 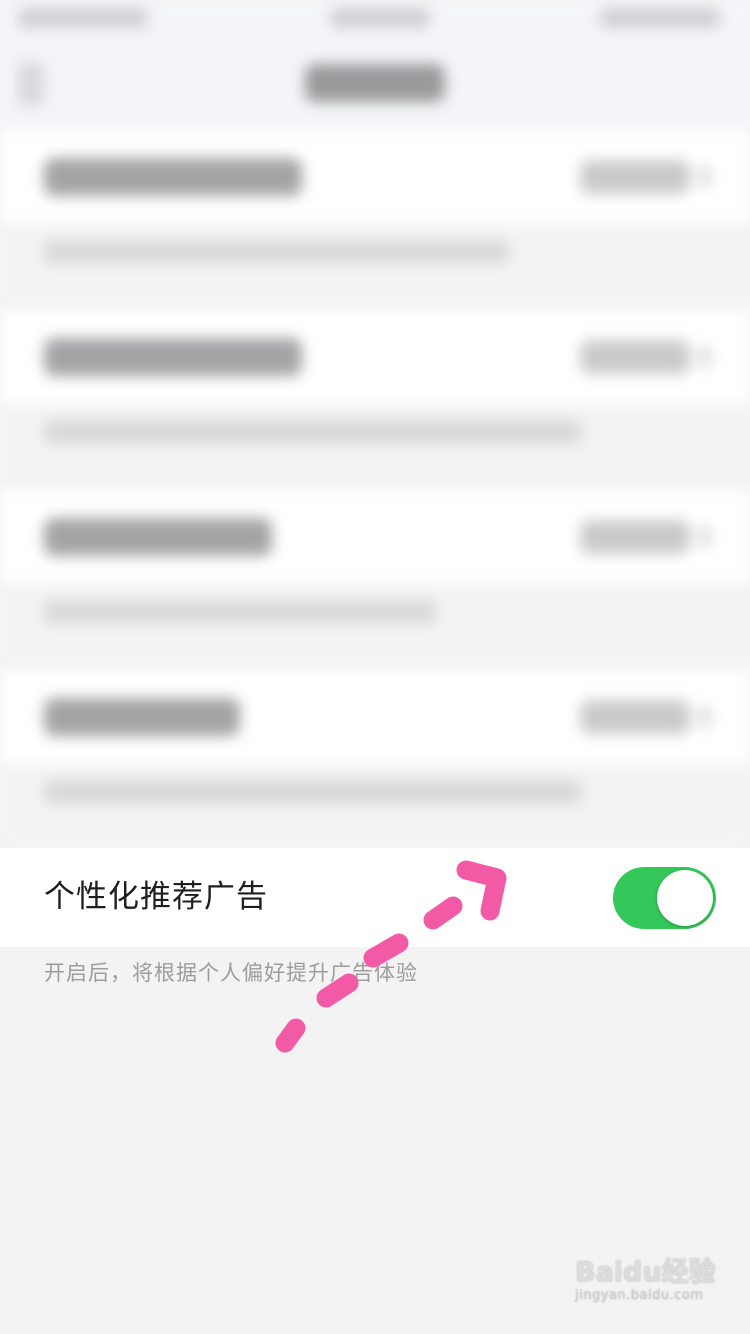 I want to click on page-title, so click(x=375, y=83).